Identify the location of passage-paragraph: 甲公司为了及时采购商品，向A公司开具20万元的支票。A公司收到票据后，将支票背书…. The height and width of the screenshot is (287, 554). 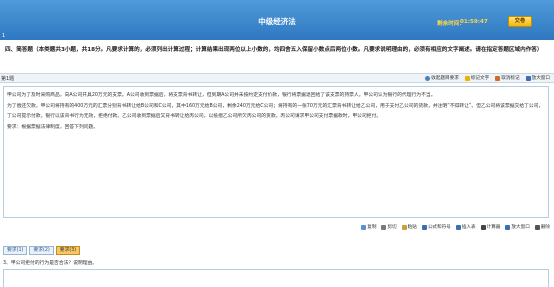
(221, 95).